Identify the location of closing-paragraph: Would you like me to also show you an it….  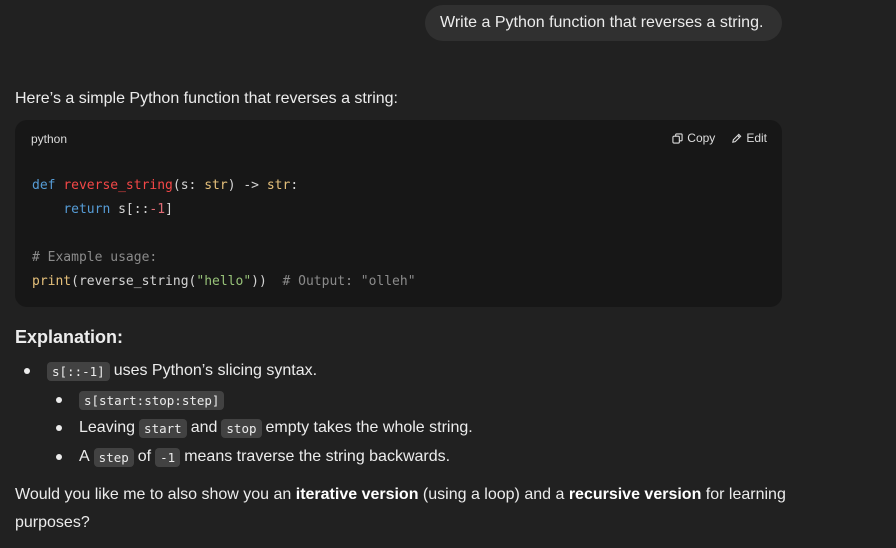
(405, 509).